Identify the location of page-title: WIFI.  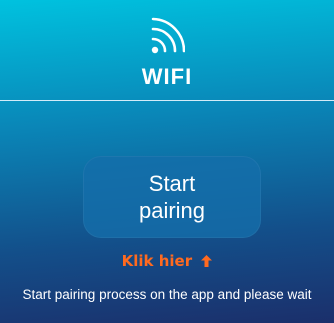
(167, 76).